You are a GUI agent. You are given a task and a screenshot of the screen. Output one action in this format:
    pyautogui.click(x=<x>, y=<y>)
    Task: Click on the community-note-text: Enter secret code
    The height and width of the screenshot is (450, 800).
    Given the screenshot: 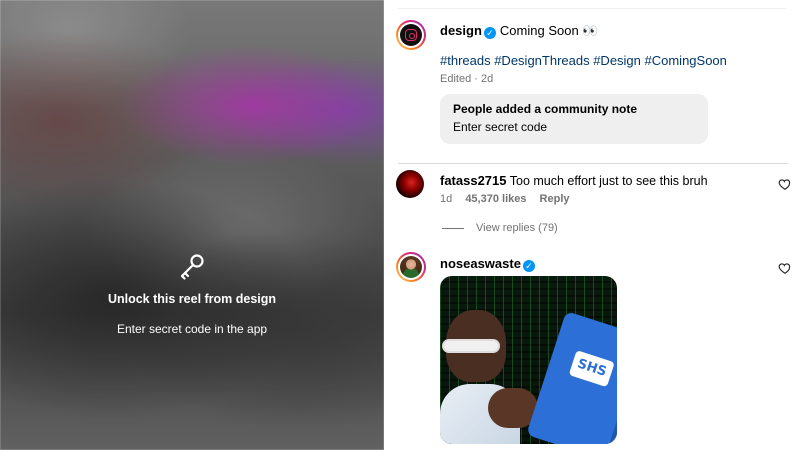 What is the action you would take?
    pyautogui.click(x=500, y=127)
    